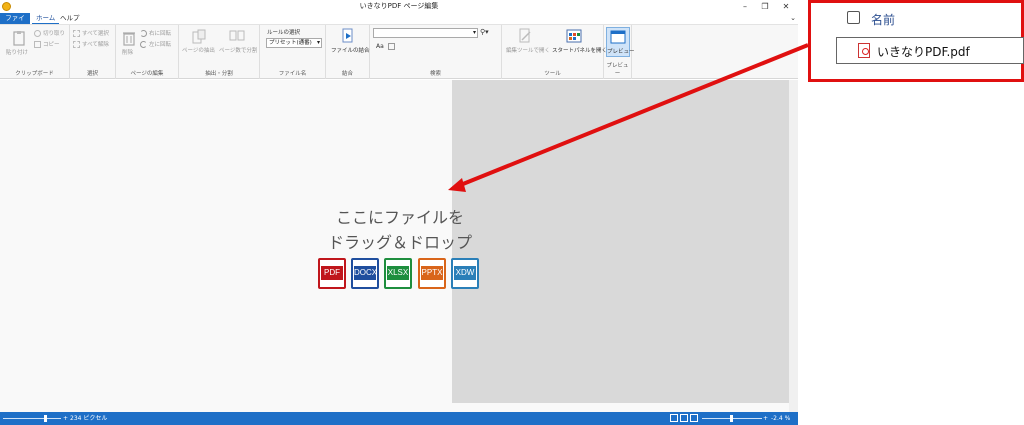 This screenshot has width=1024, height=425. I want to click on pdf-file-icon: PDF, so click(332, 273).